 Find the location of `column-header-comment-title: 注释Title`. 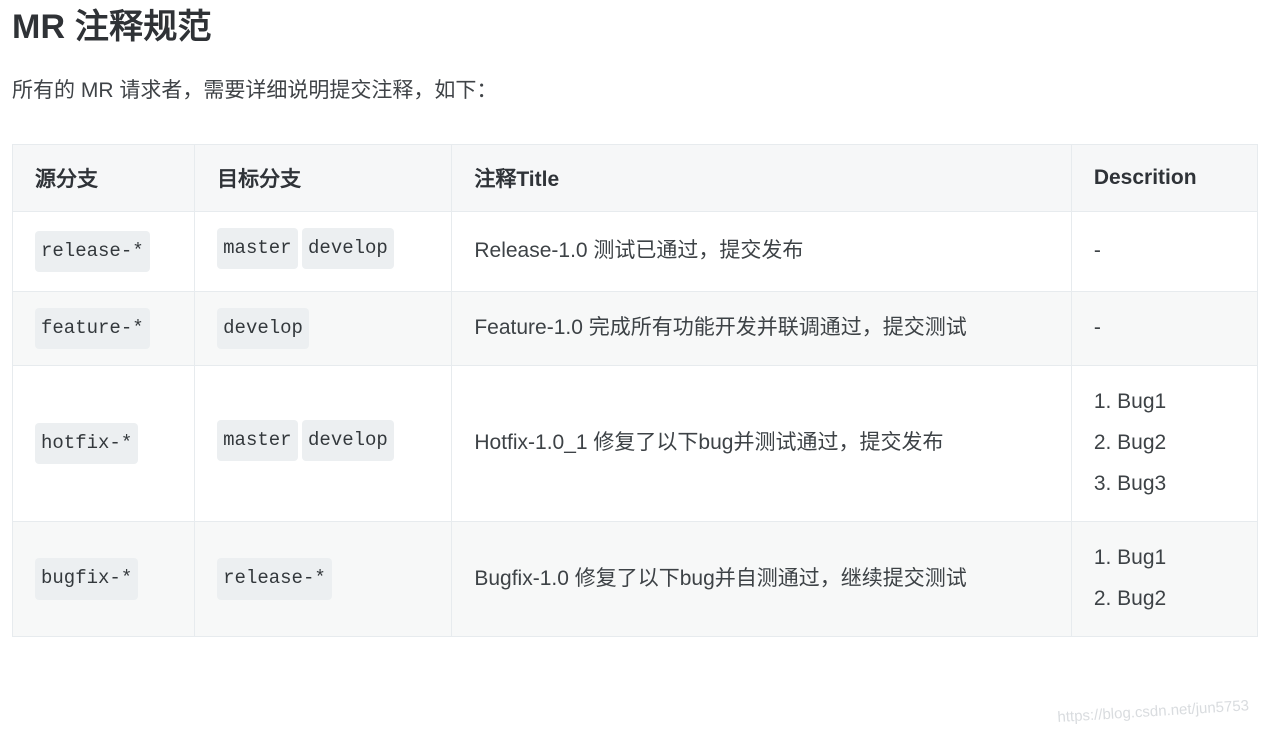

column-header-comment-title: 注释Title is located at coordinates (761, 178).